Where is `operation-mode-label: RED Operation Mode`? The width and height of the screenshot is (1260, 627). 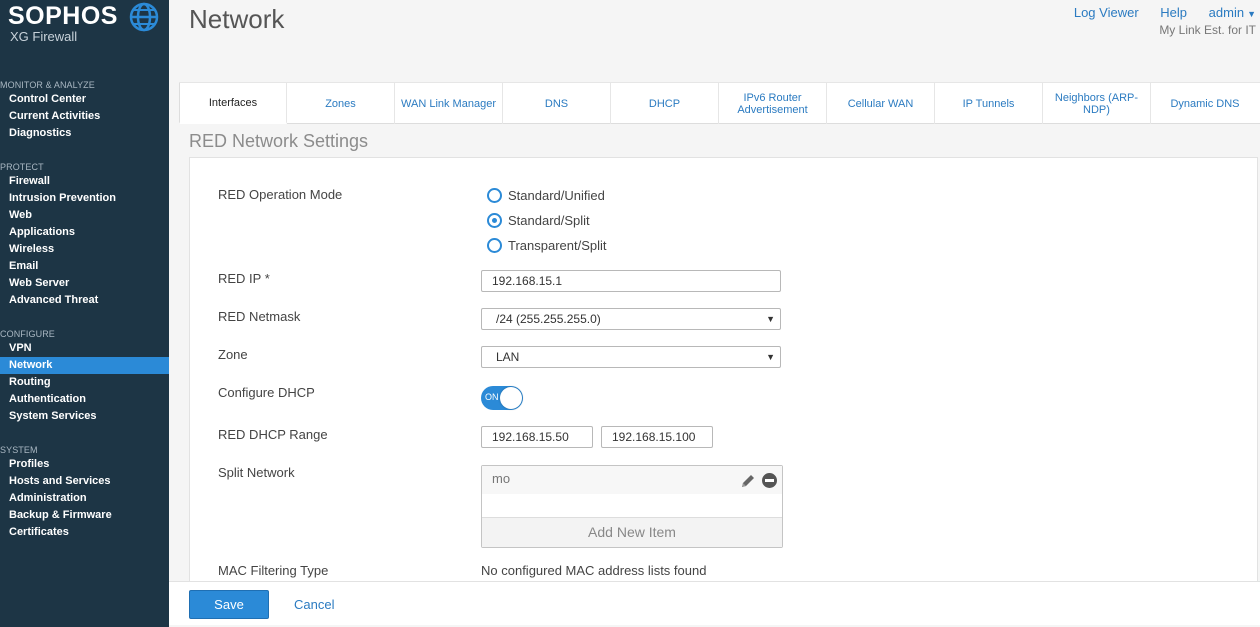
operation-mode-label: RED Operation Mode is located at coordinates (280, 194).